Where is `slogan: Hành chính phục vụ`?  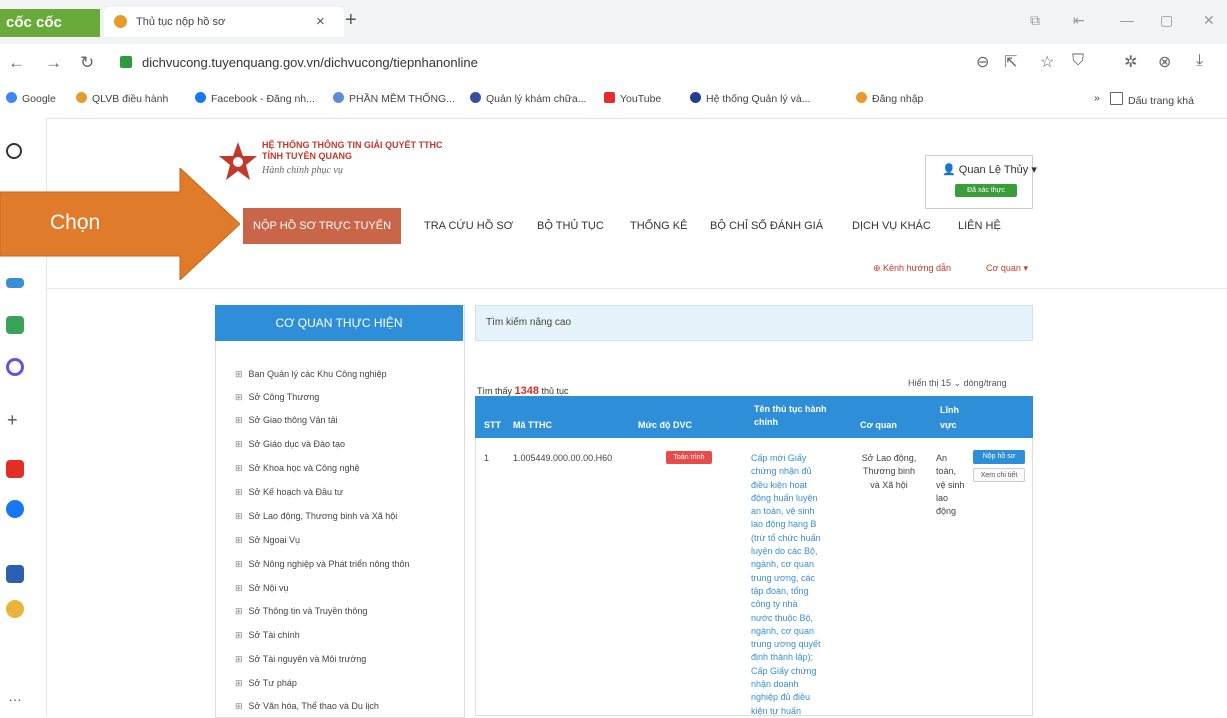
slogan: Hành chính phục vụ is located at coordinates (302, 170).